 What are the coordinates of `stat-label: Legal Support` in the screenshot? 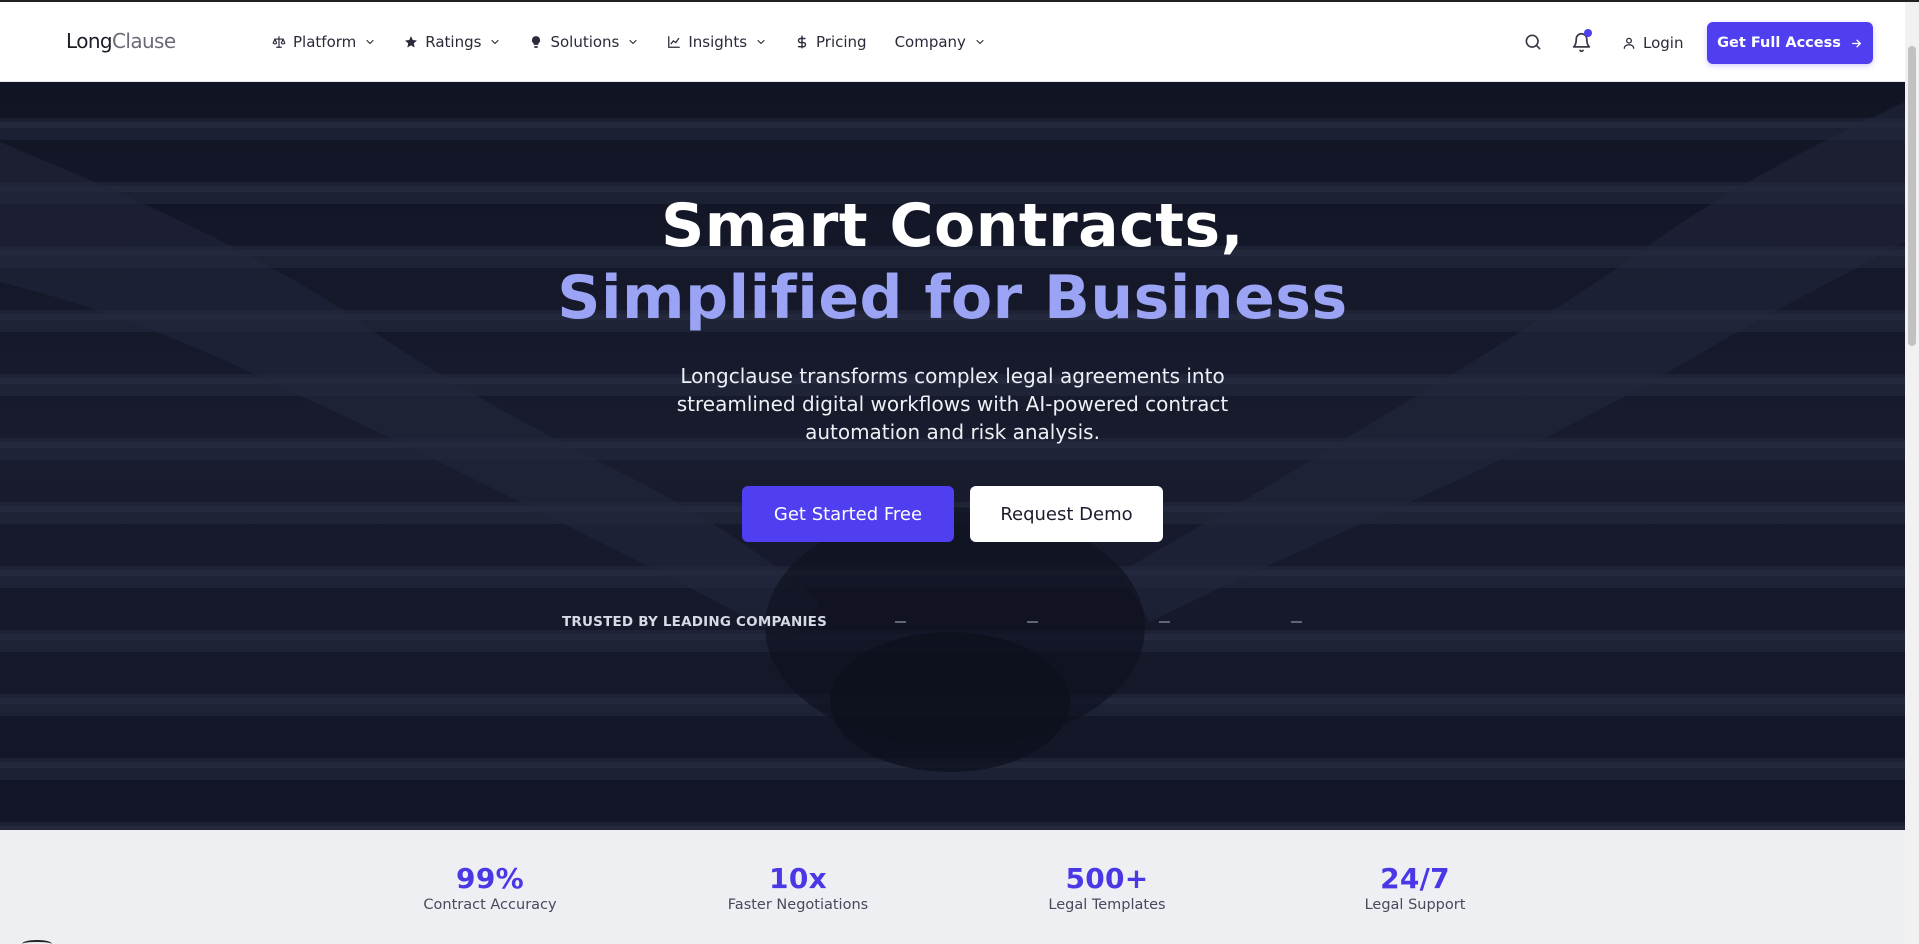 It's located at (1415, 905).